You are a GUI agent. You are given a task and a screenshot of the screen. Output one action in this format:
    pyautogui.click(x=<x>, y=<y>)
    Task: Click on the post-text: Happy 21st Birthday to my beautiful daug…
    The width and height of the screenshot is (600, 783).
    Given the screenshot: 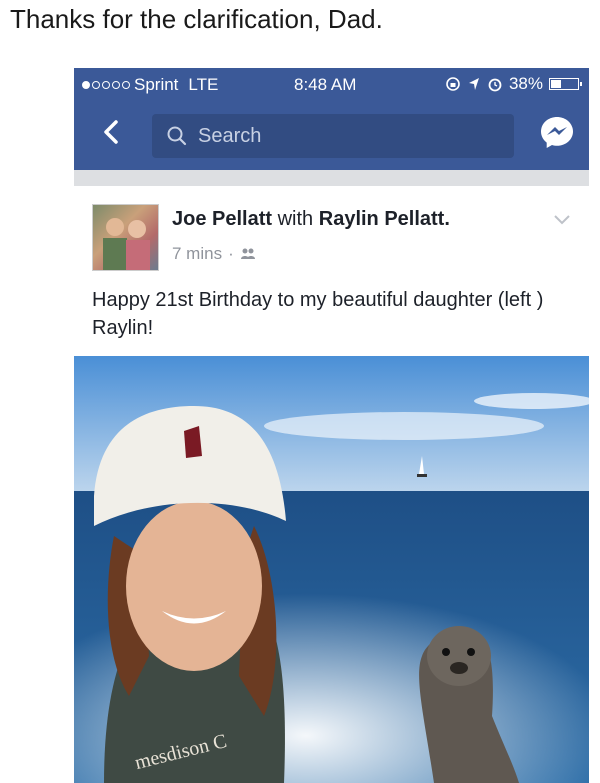 What is the action you would take?
    pyautogui.click(x=318, y=314)
    